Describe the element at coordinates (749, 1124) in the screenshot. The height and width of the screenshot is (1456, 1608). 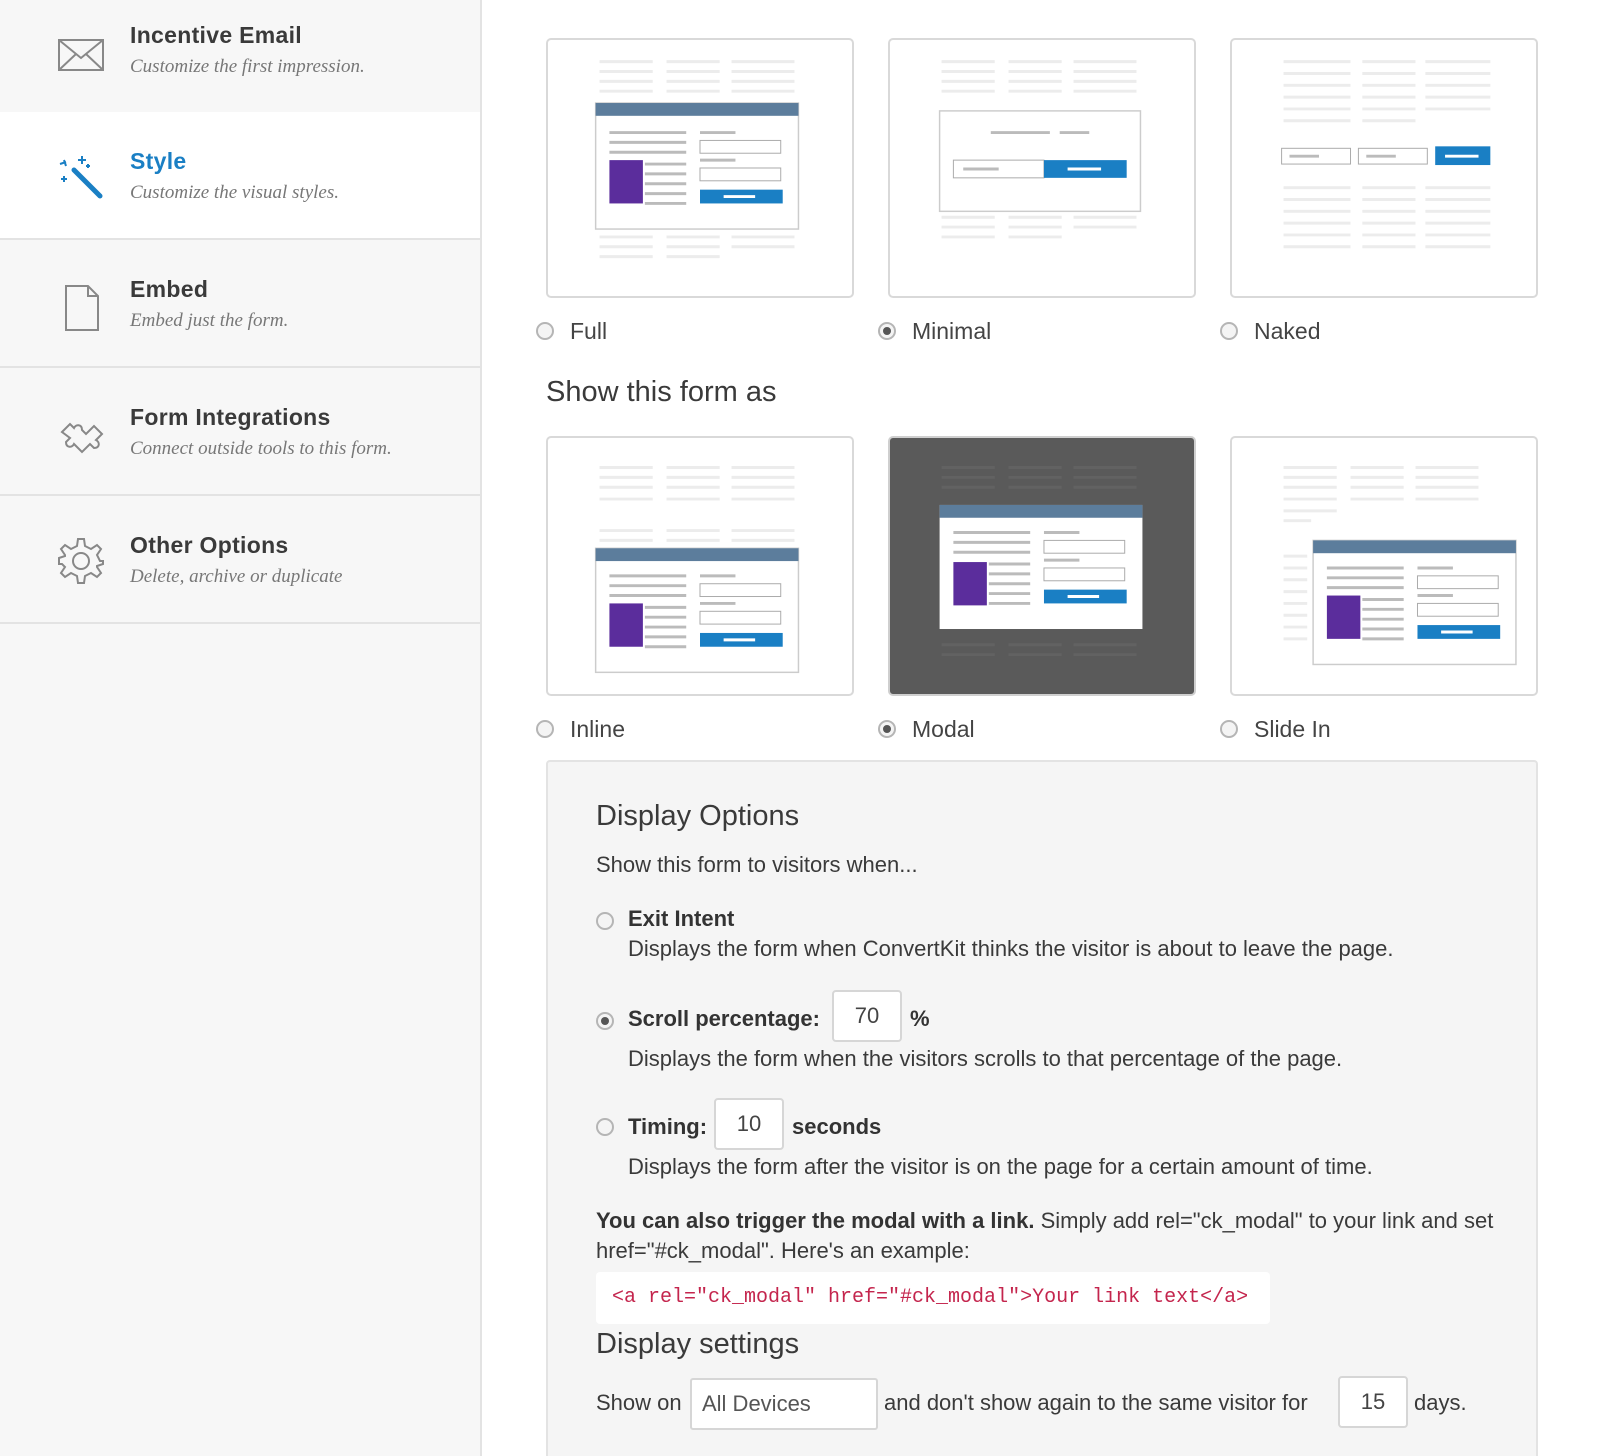
I see `timing-seconds-input: 10` at that location.